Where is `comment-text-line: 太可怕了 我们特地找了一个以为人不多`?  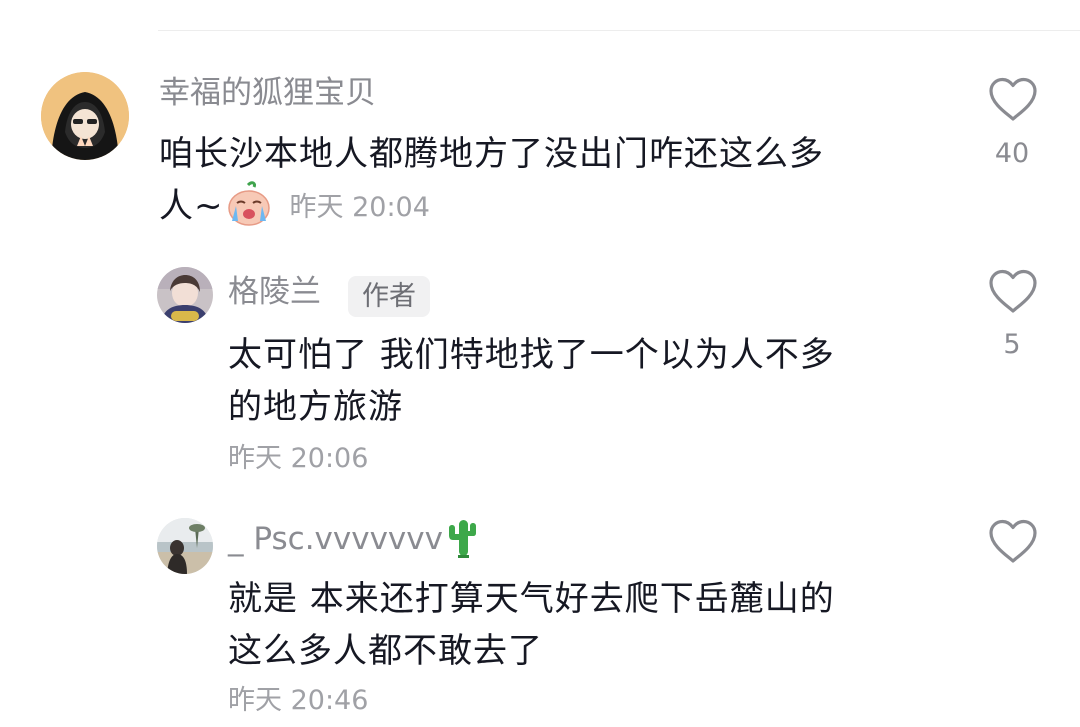 comment-text-line: 太可怕了 我们特地找了一个以为人不多 is located at coordinates (531, 355).